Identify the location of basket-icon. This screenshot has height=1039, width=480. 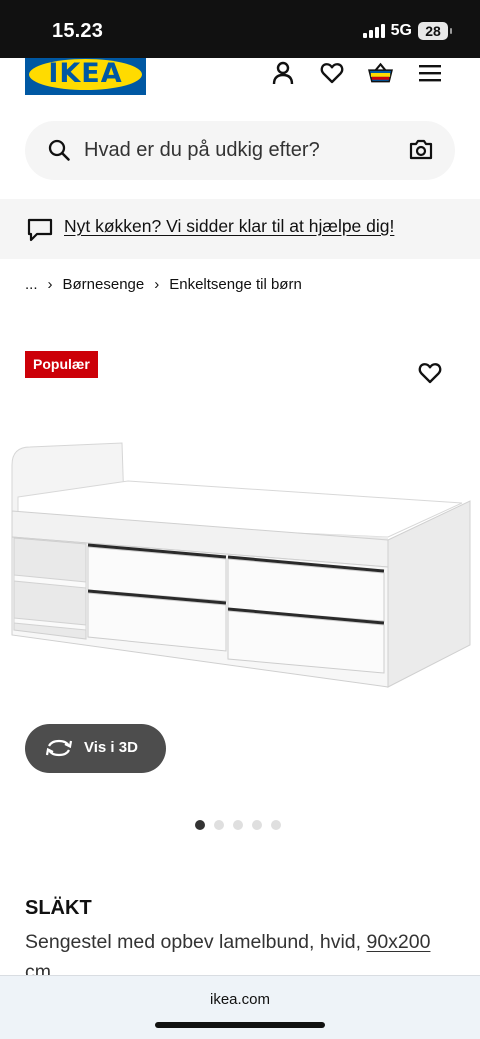
(380, 72).